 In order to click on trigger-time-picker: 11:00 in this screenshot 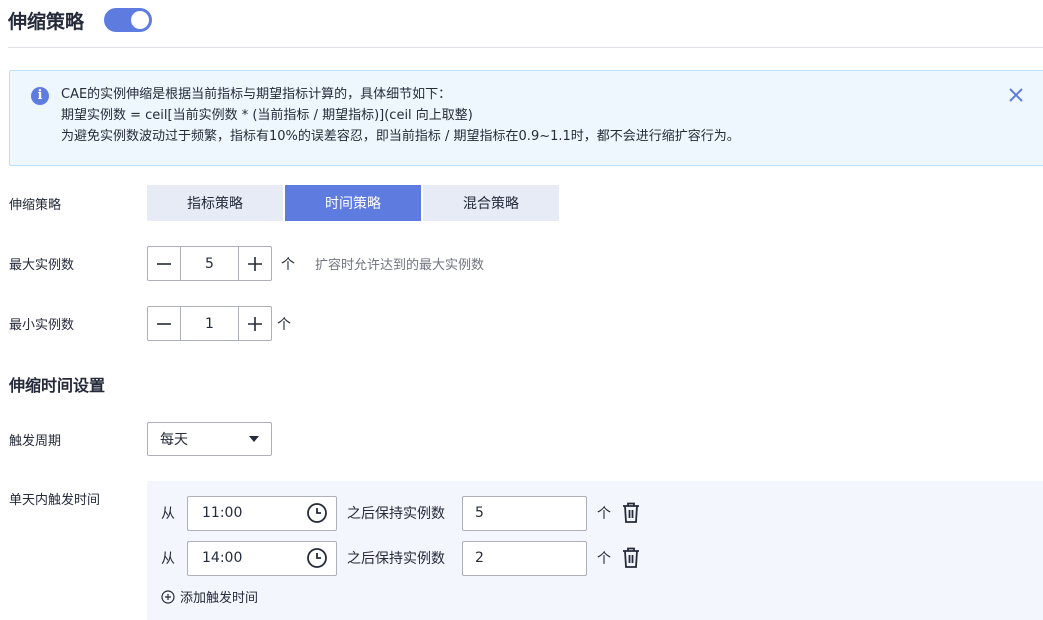, I will do `click(262, 513)`.